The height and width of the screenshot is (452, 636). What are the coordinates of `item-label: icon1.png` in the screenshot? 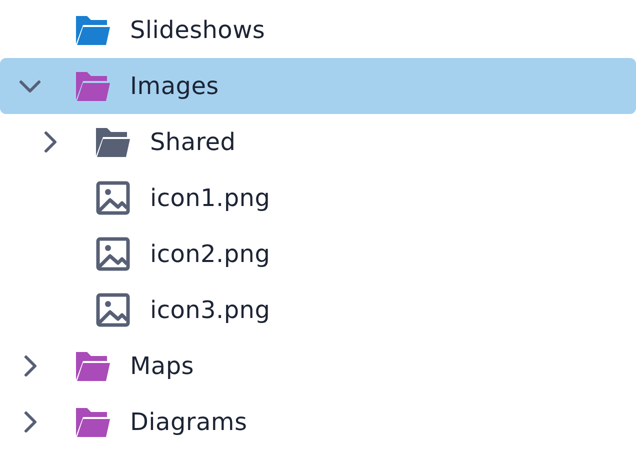 It's located at (210, 198).